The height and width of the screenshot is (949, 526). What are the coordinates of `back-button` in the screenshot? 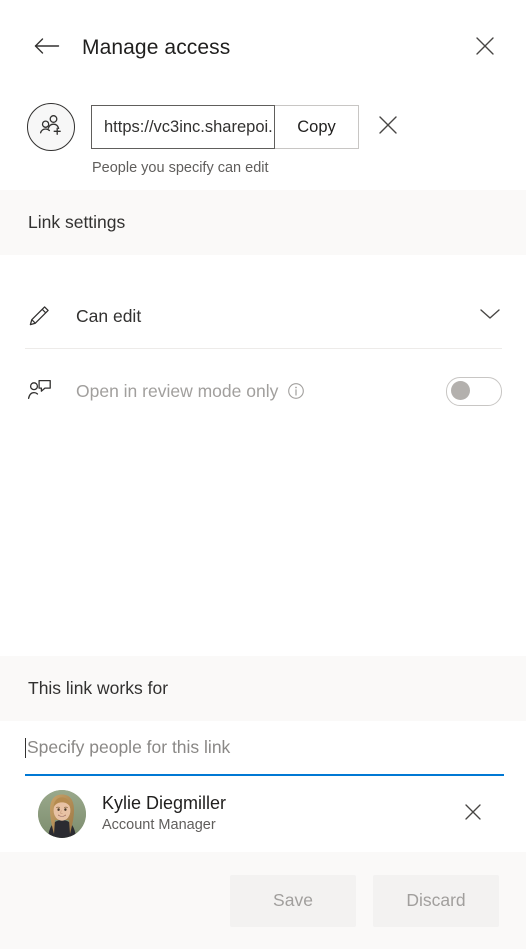 It's located at (47, 48).